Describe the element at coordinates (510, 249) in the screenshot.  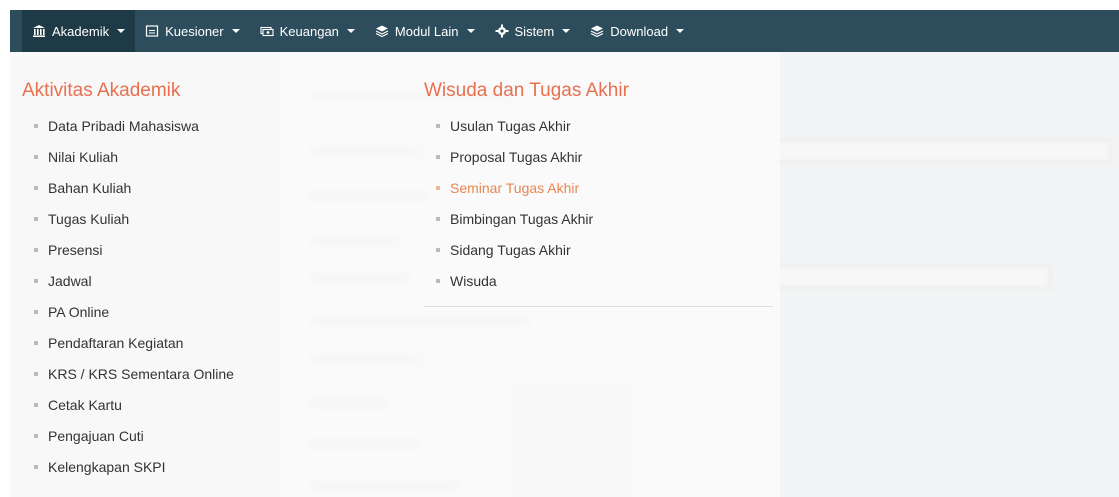
I see `menu-item-label: Sidang Tugas Akhir` at that location.